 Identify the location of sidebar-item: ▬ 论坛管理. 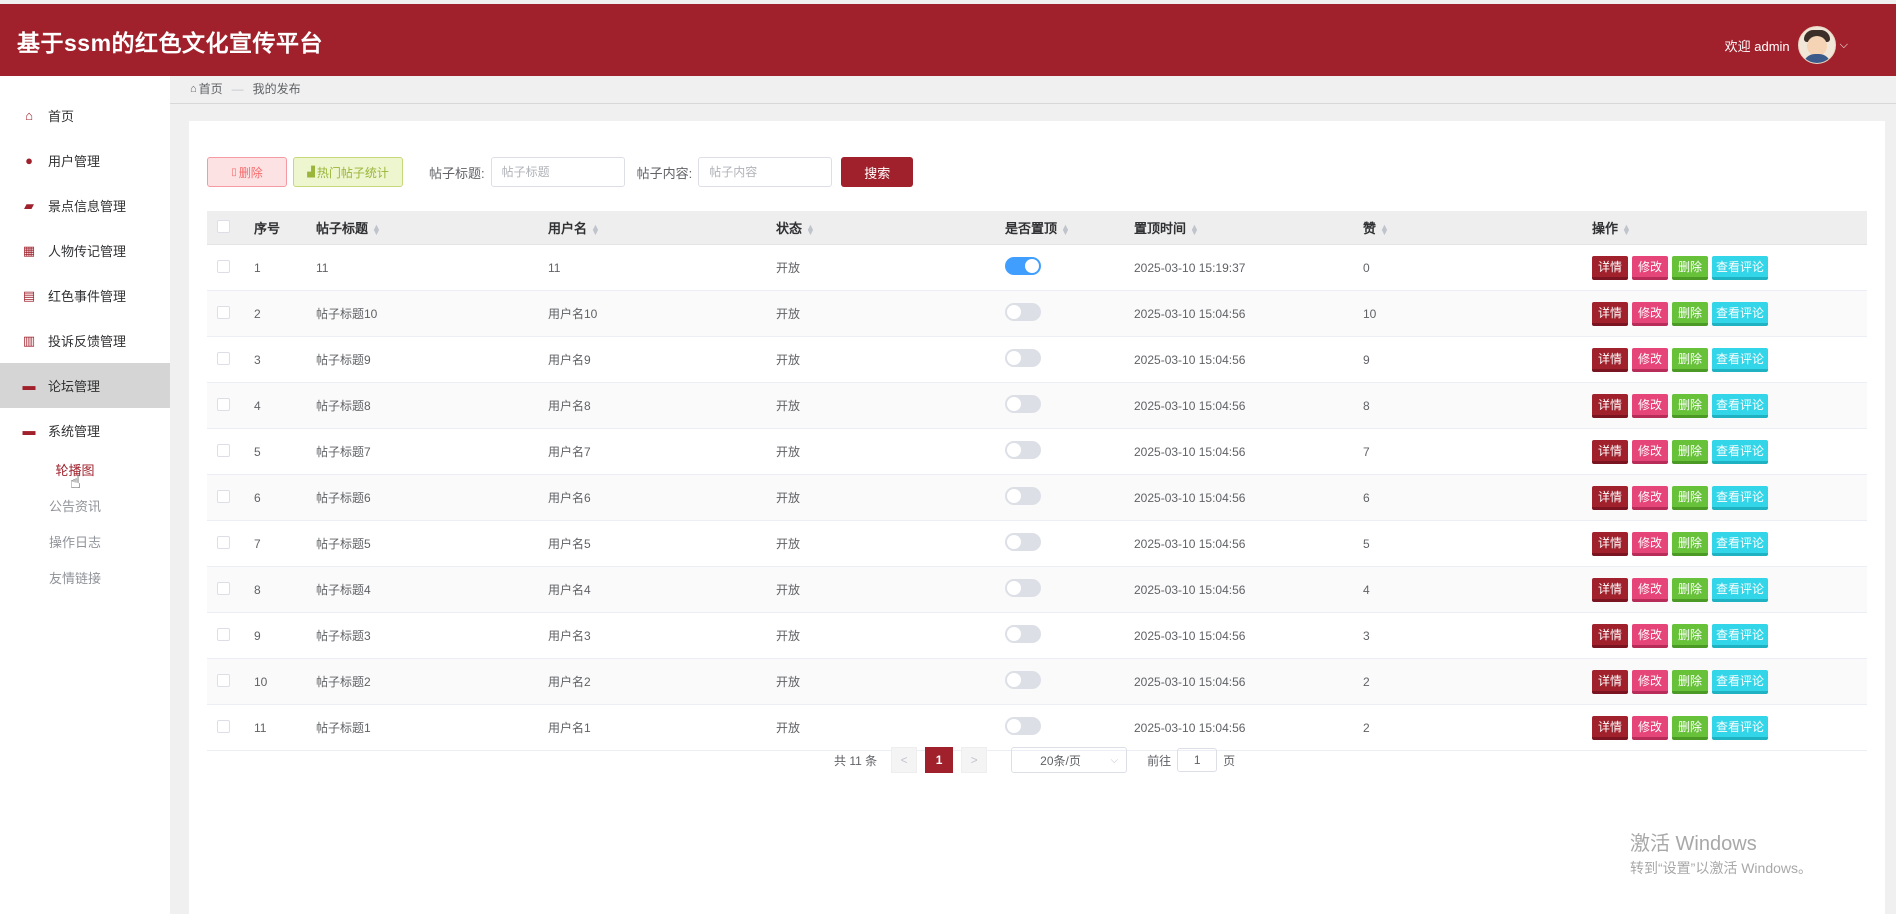
(85, 385).